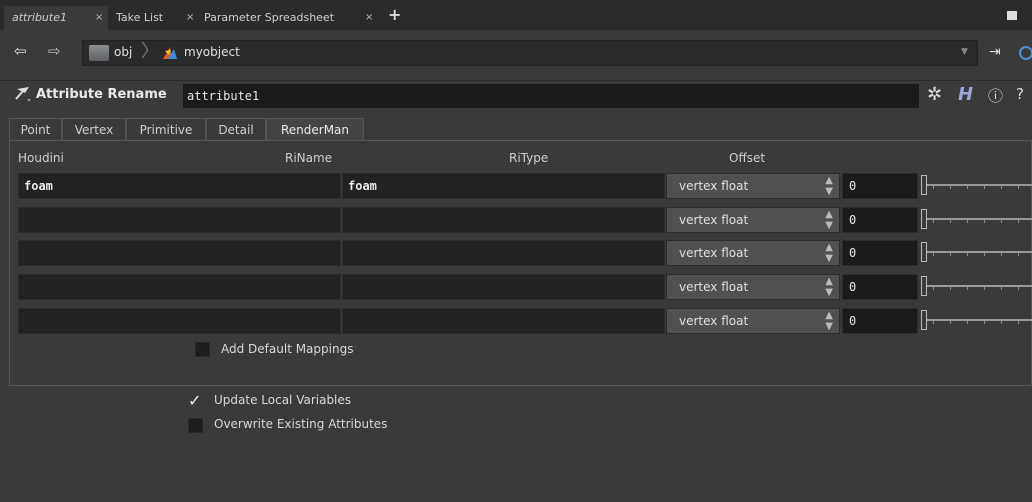 Image resolution: width=1032 pixels, height=502 pixels. What do you see at coordinates (269, 17) in the screenshot?
I see `tab-label: Parameter Spreadsheet` at bounding box center [269, 17].